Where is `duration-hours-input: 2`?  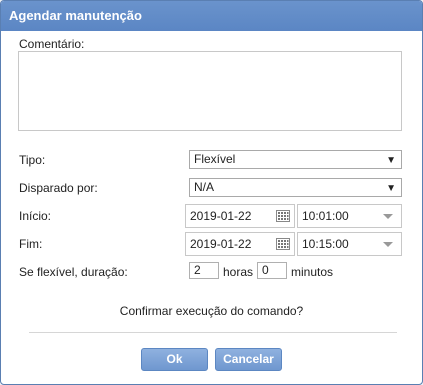 duration-hours-input: 2 is located at coordinates (204, 270).